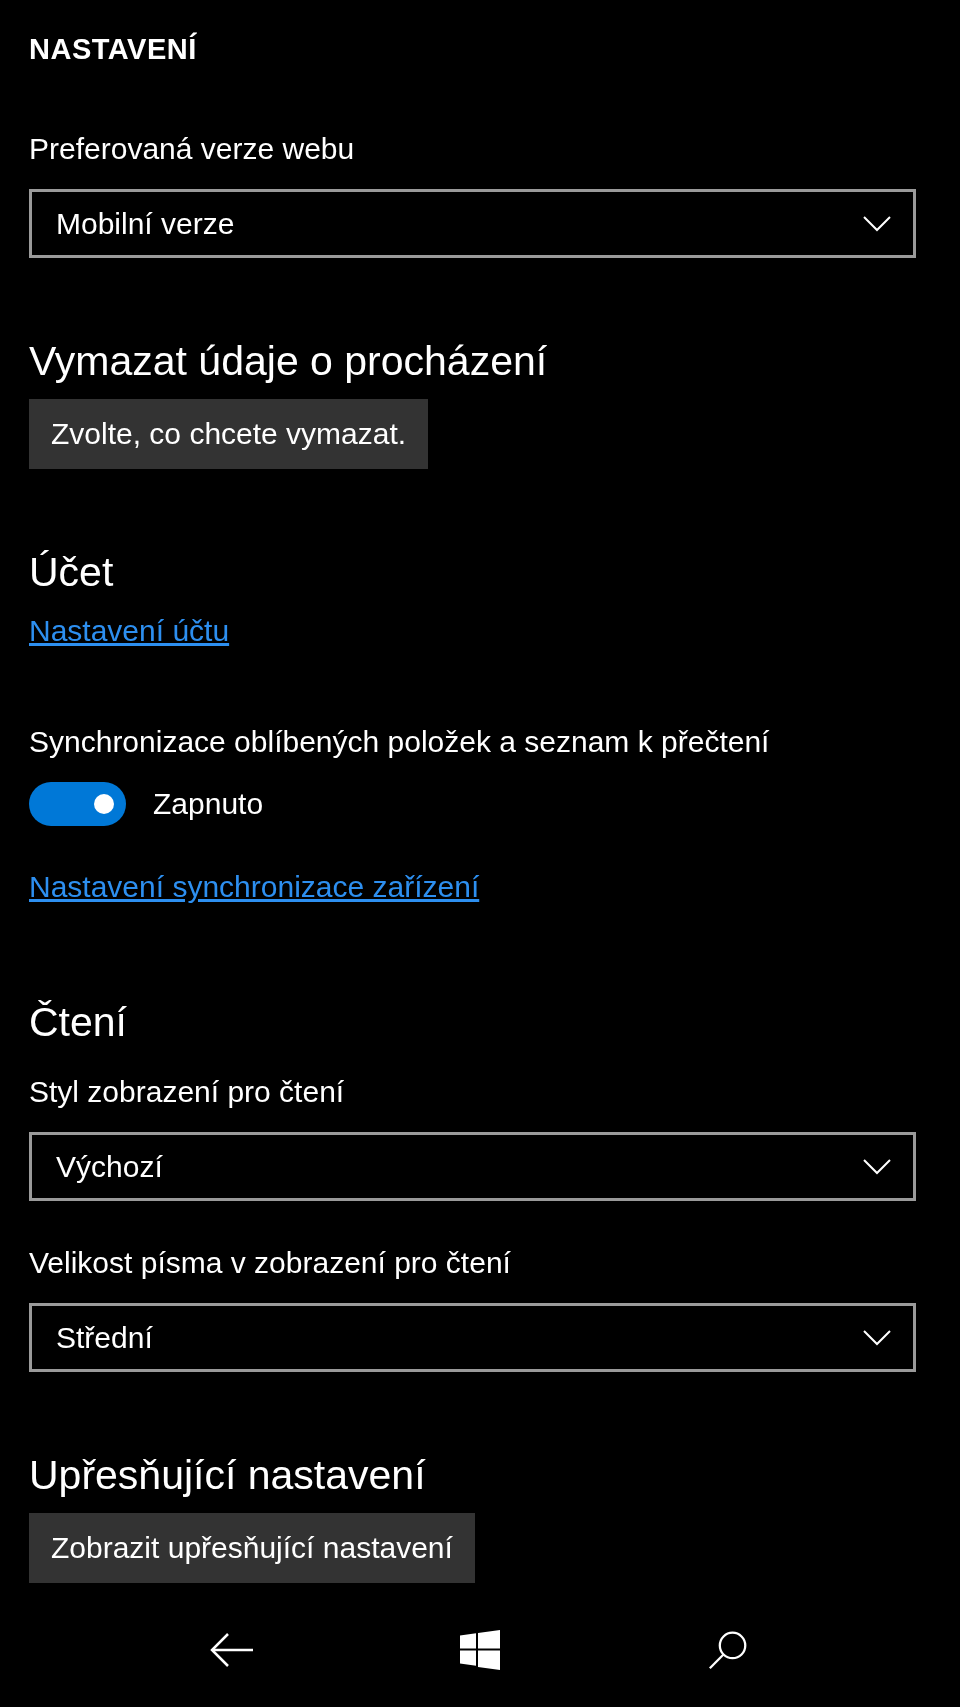 The width and height of the screenshot is (960, 1707). I want to click on section-heading: Upřesňující nastavení, so click(228, 1475).